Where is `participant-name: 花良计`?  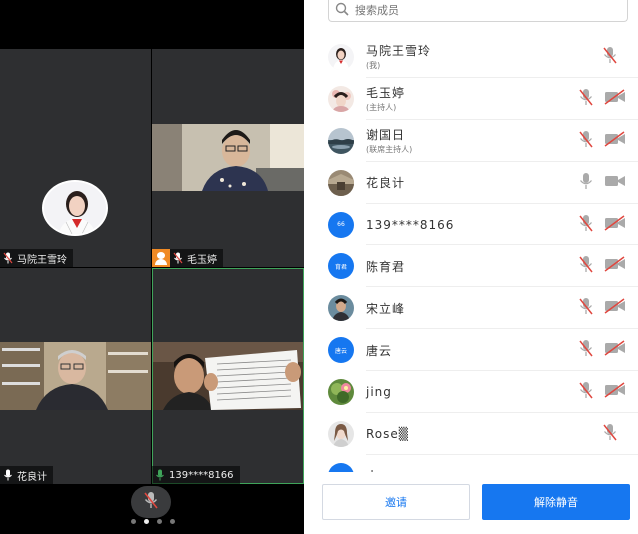
participant-name: 花良计 is located at coordinates (386, 183).